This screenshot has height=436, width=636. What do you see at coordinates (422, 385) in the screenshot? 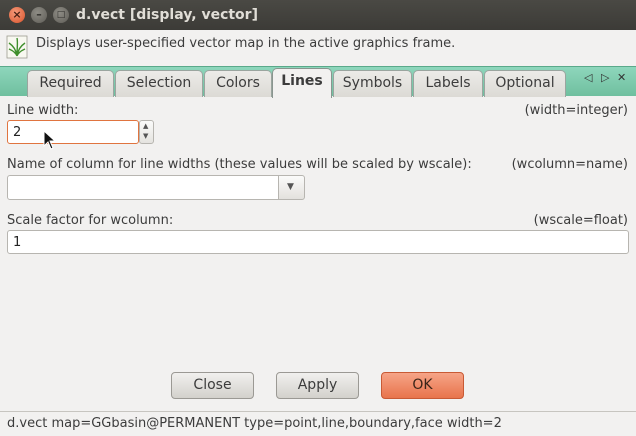
I see `ok-button: OK` at bounding box center [422, 385].